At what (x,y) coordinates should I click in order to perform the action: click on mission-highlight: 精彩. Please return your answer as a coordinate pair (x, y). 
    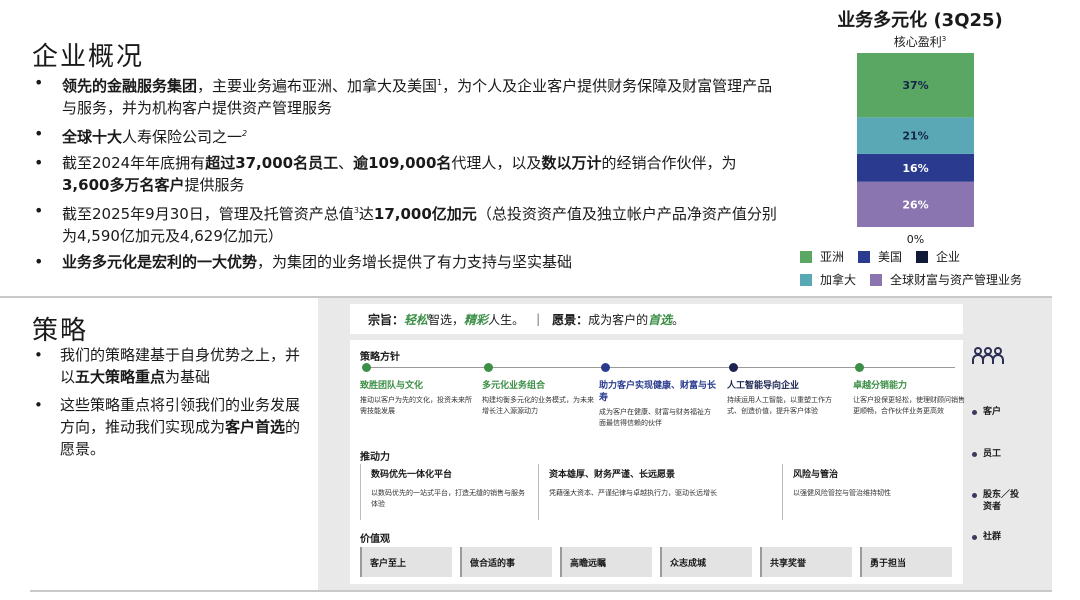
    Looking at the image, I should click on (476, 319).